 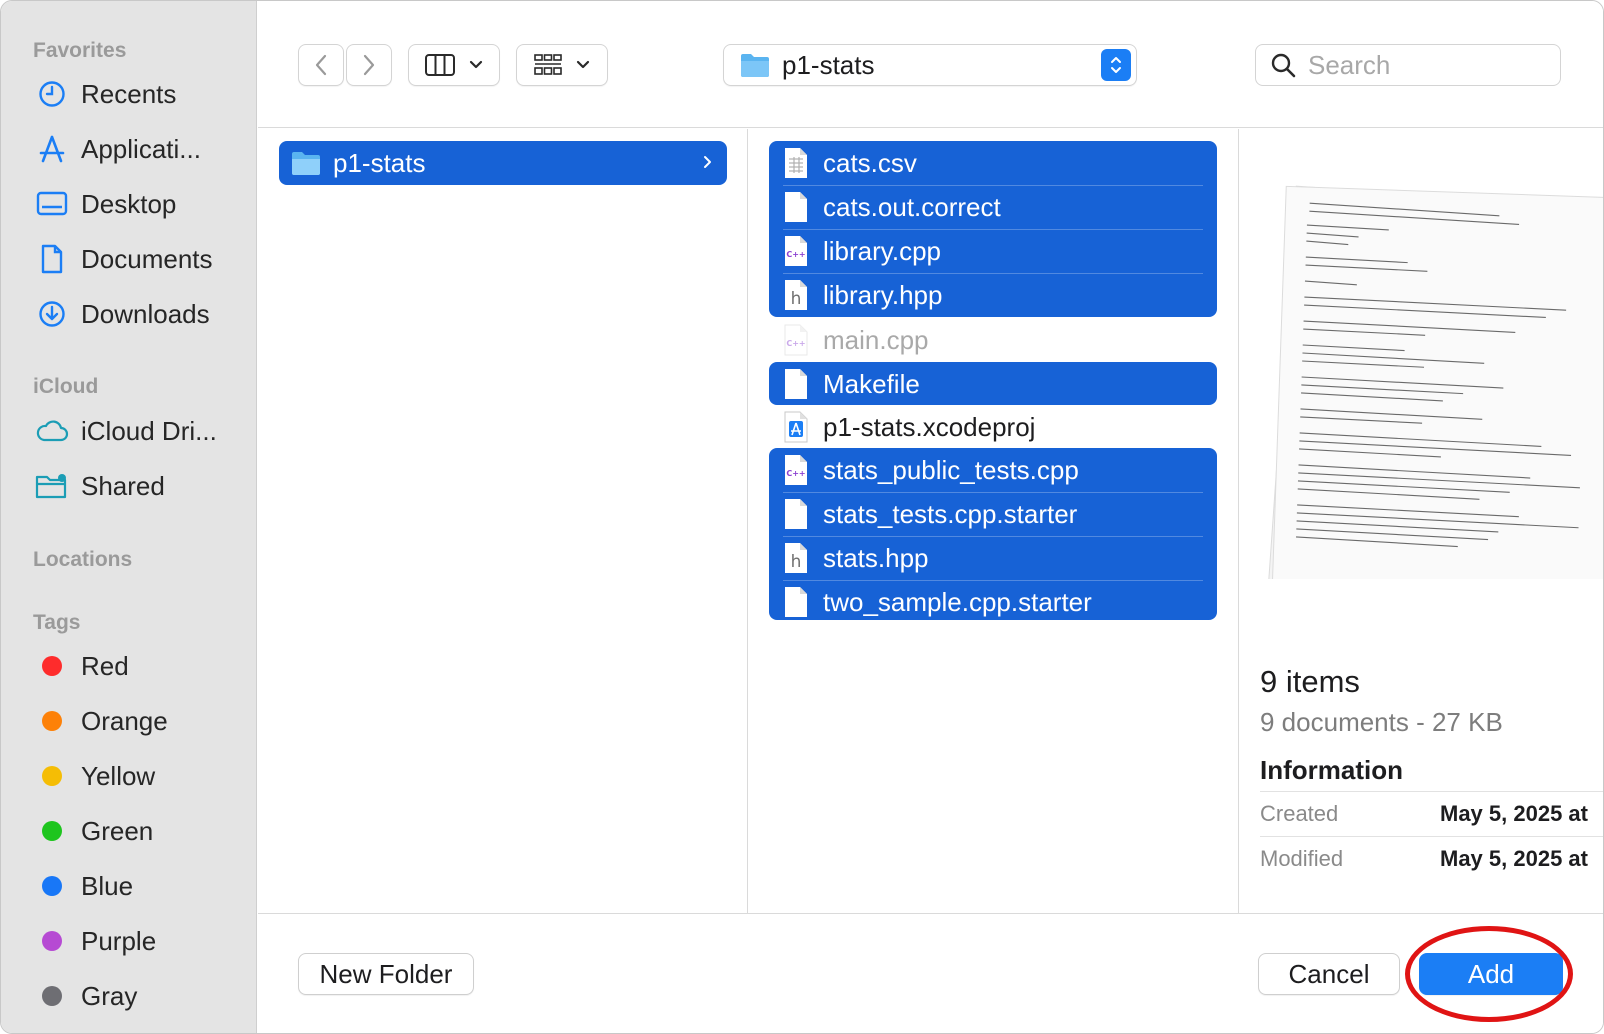 What do you see at coordinates (140, 486) in the screenshot?
I see `sidebar-item-shared: Shared` at bounding box center [140, 486].